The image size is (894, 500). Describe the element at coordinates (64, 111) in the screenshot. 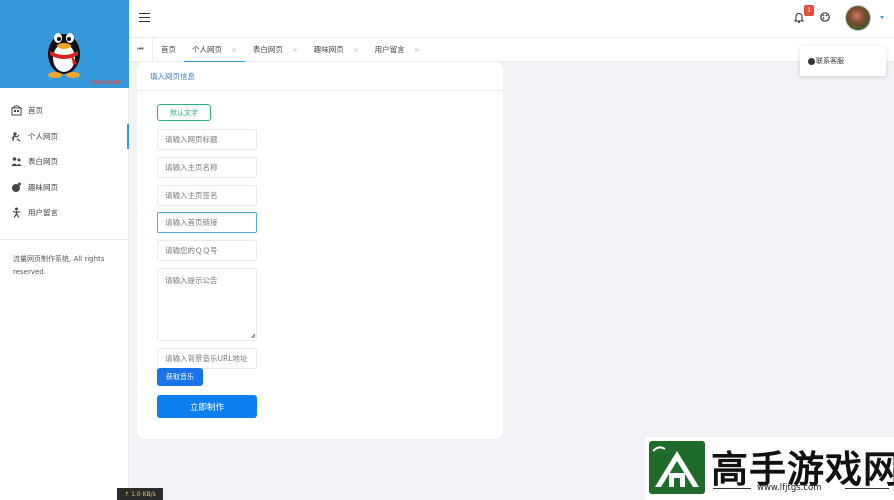

I see `sidebar-item-home: 首页` at that location.